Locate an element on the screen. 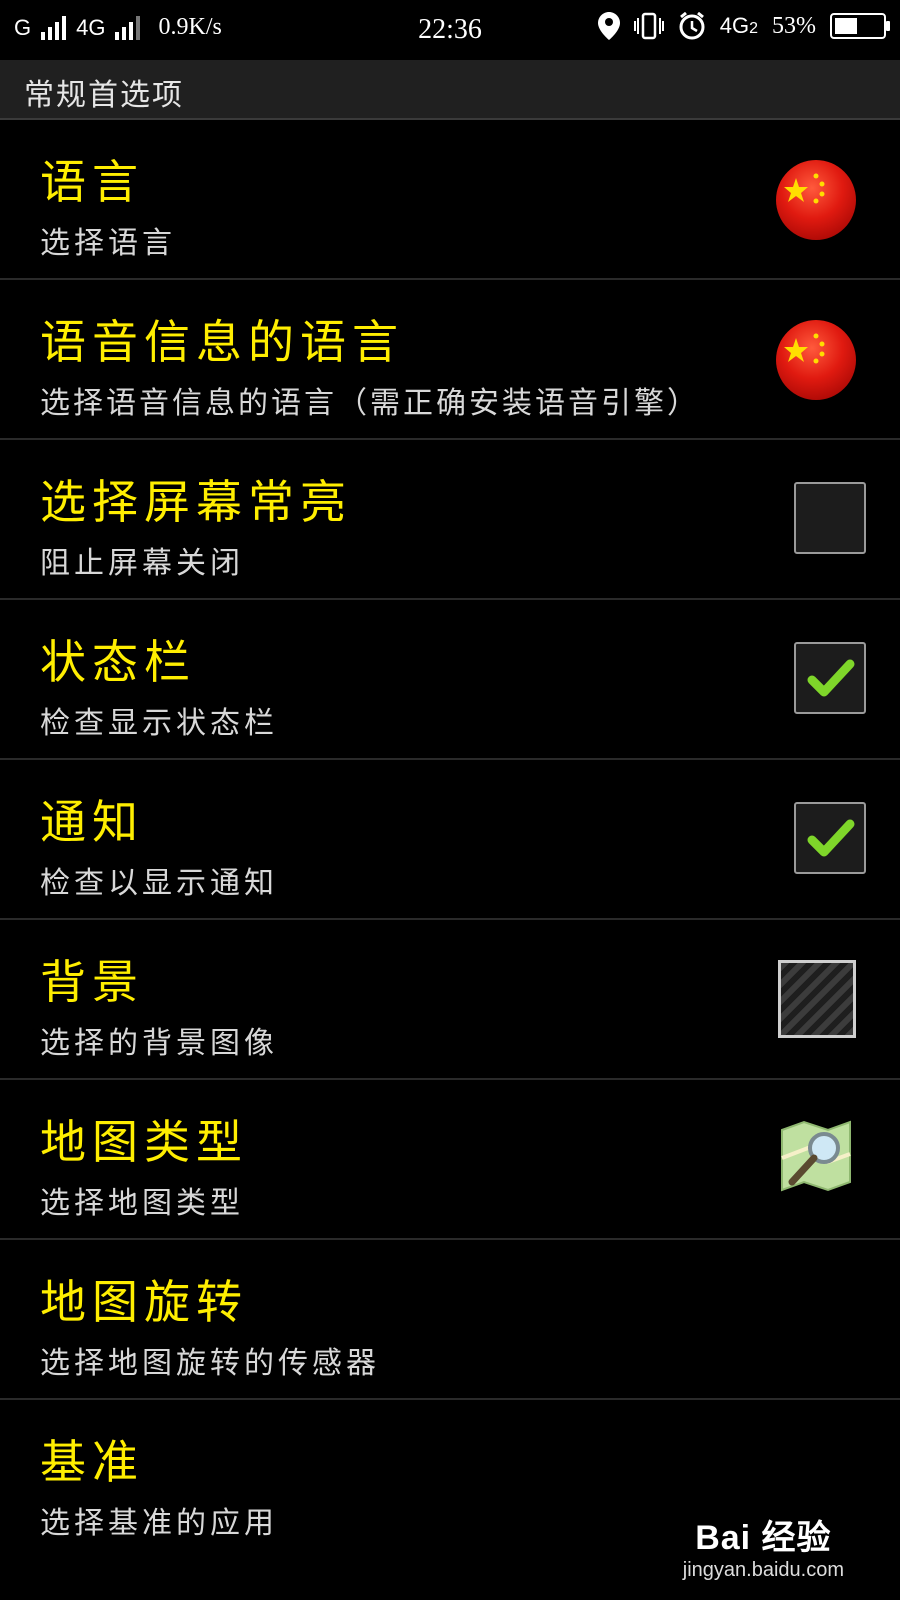 The image size is (900, 1600). pref-voice-language: 语音信息的语言 选择语音信息的语言（需正确安装语音引擎） is located at coordinates (450, 360).